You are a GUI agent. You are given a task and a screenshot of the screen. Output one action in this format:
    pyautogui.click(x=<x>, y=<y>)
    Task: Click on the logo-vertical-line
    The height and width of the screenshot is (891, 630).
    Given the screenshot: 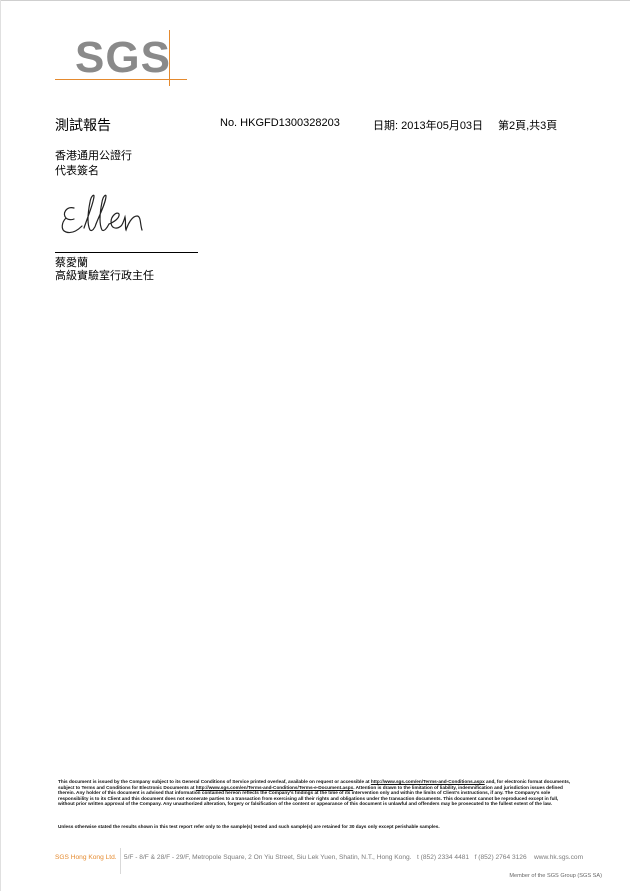 What is the action you would take?
    pyautogui.click(x=169, y=58)
    